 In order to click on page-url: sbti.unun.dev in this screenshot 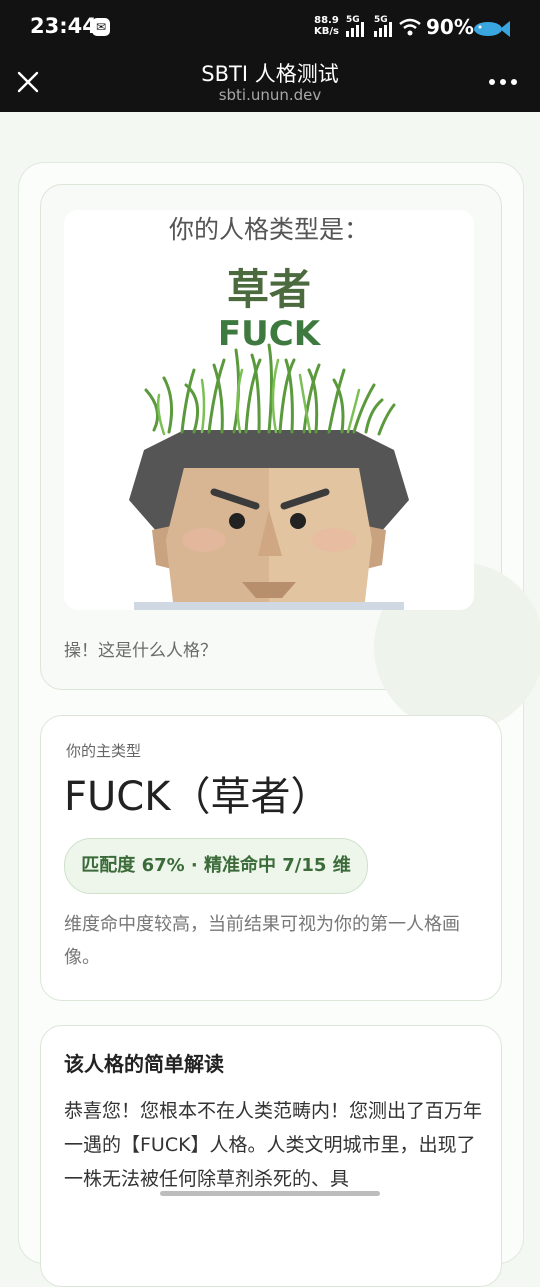, I will do `click(270, 95)`.